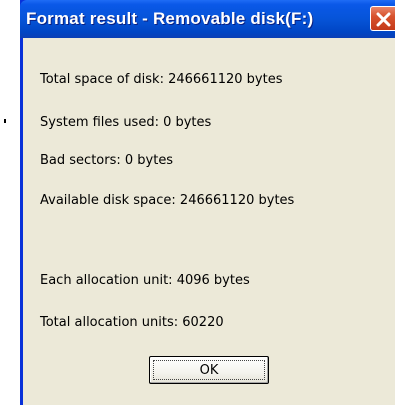  Describe the element at coordinates (167, 200) in the screenshot. I see `available-space-text: Available disk space: 246661120 bytes` at that location.